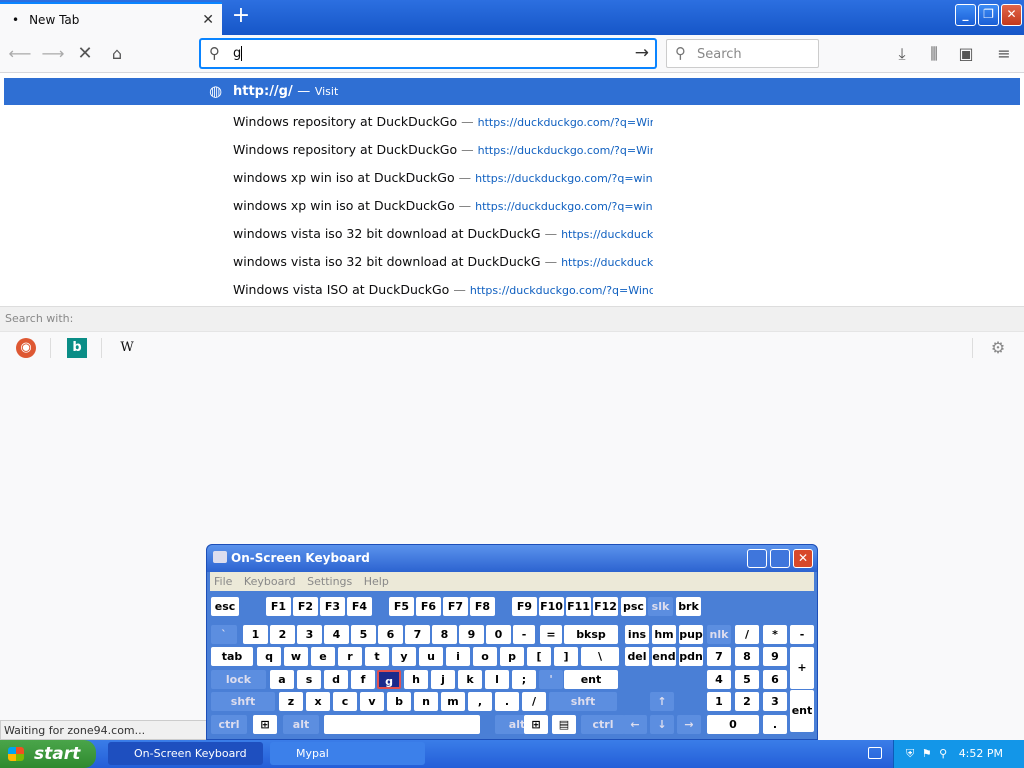 The image size is (1024, 768). What do you see at coordinates (485, 656) in the screenshot?
I see `key: o` at bounding box center [485, 656].